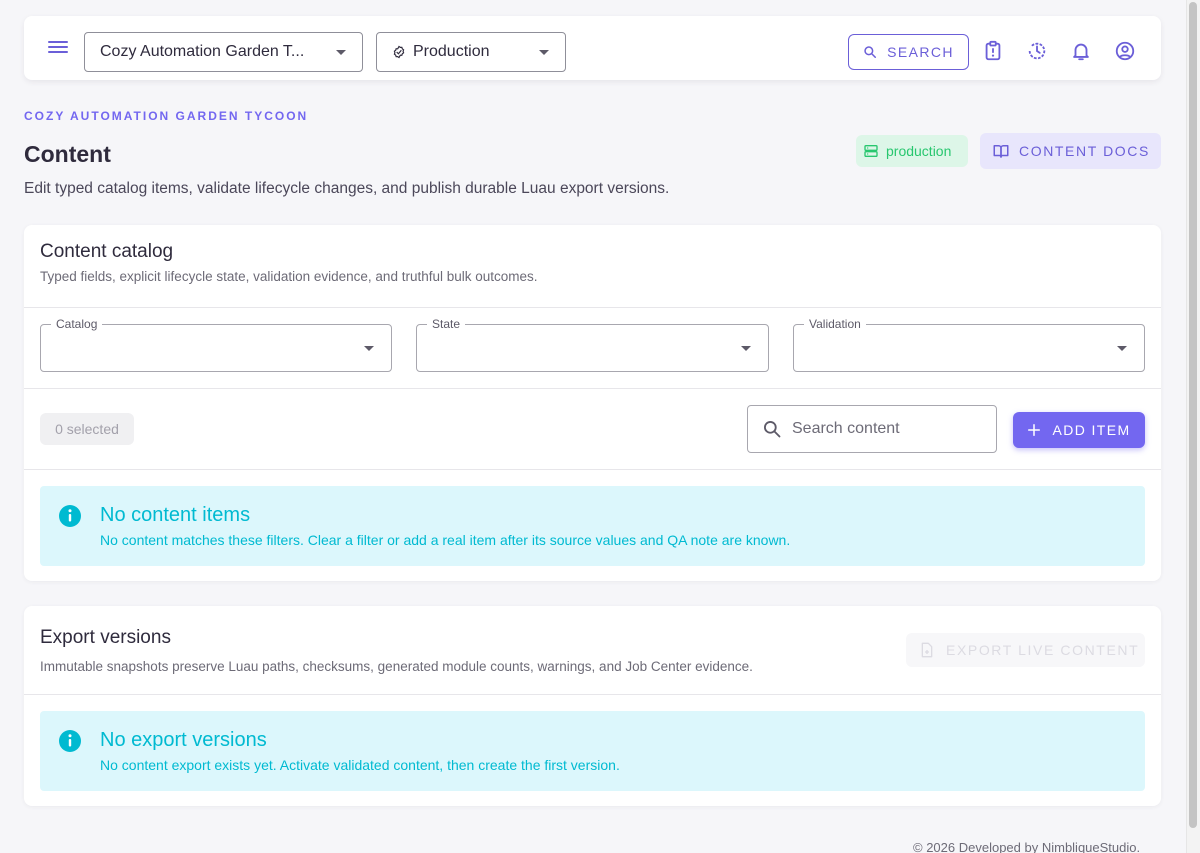 The image size is (1200, 853). Describe the element at coordinates (1193, 415) in the screenshot. I see `scrollbar-thumb` at that location.